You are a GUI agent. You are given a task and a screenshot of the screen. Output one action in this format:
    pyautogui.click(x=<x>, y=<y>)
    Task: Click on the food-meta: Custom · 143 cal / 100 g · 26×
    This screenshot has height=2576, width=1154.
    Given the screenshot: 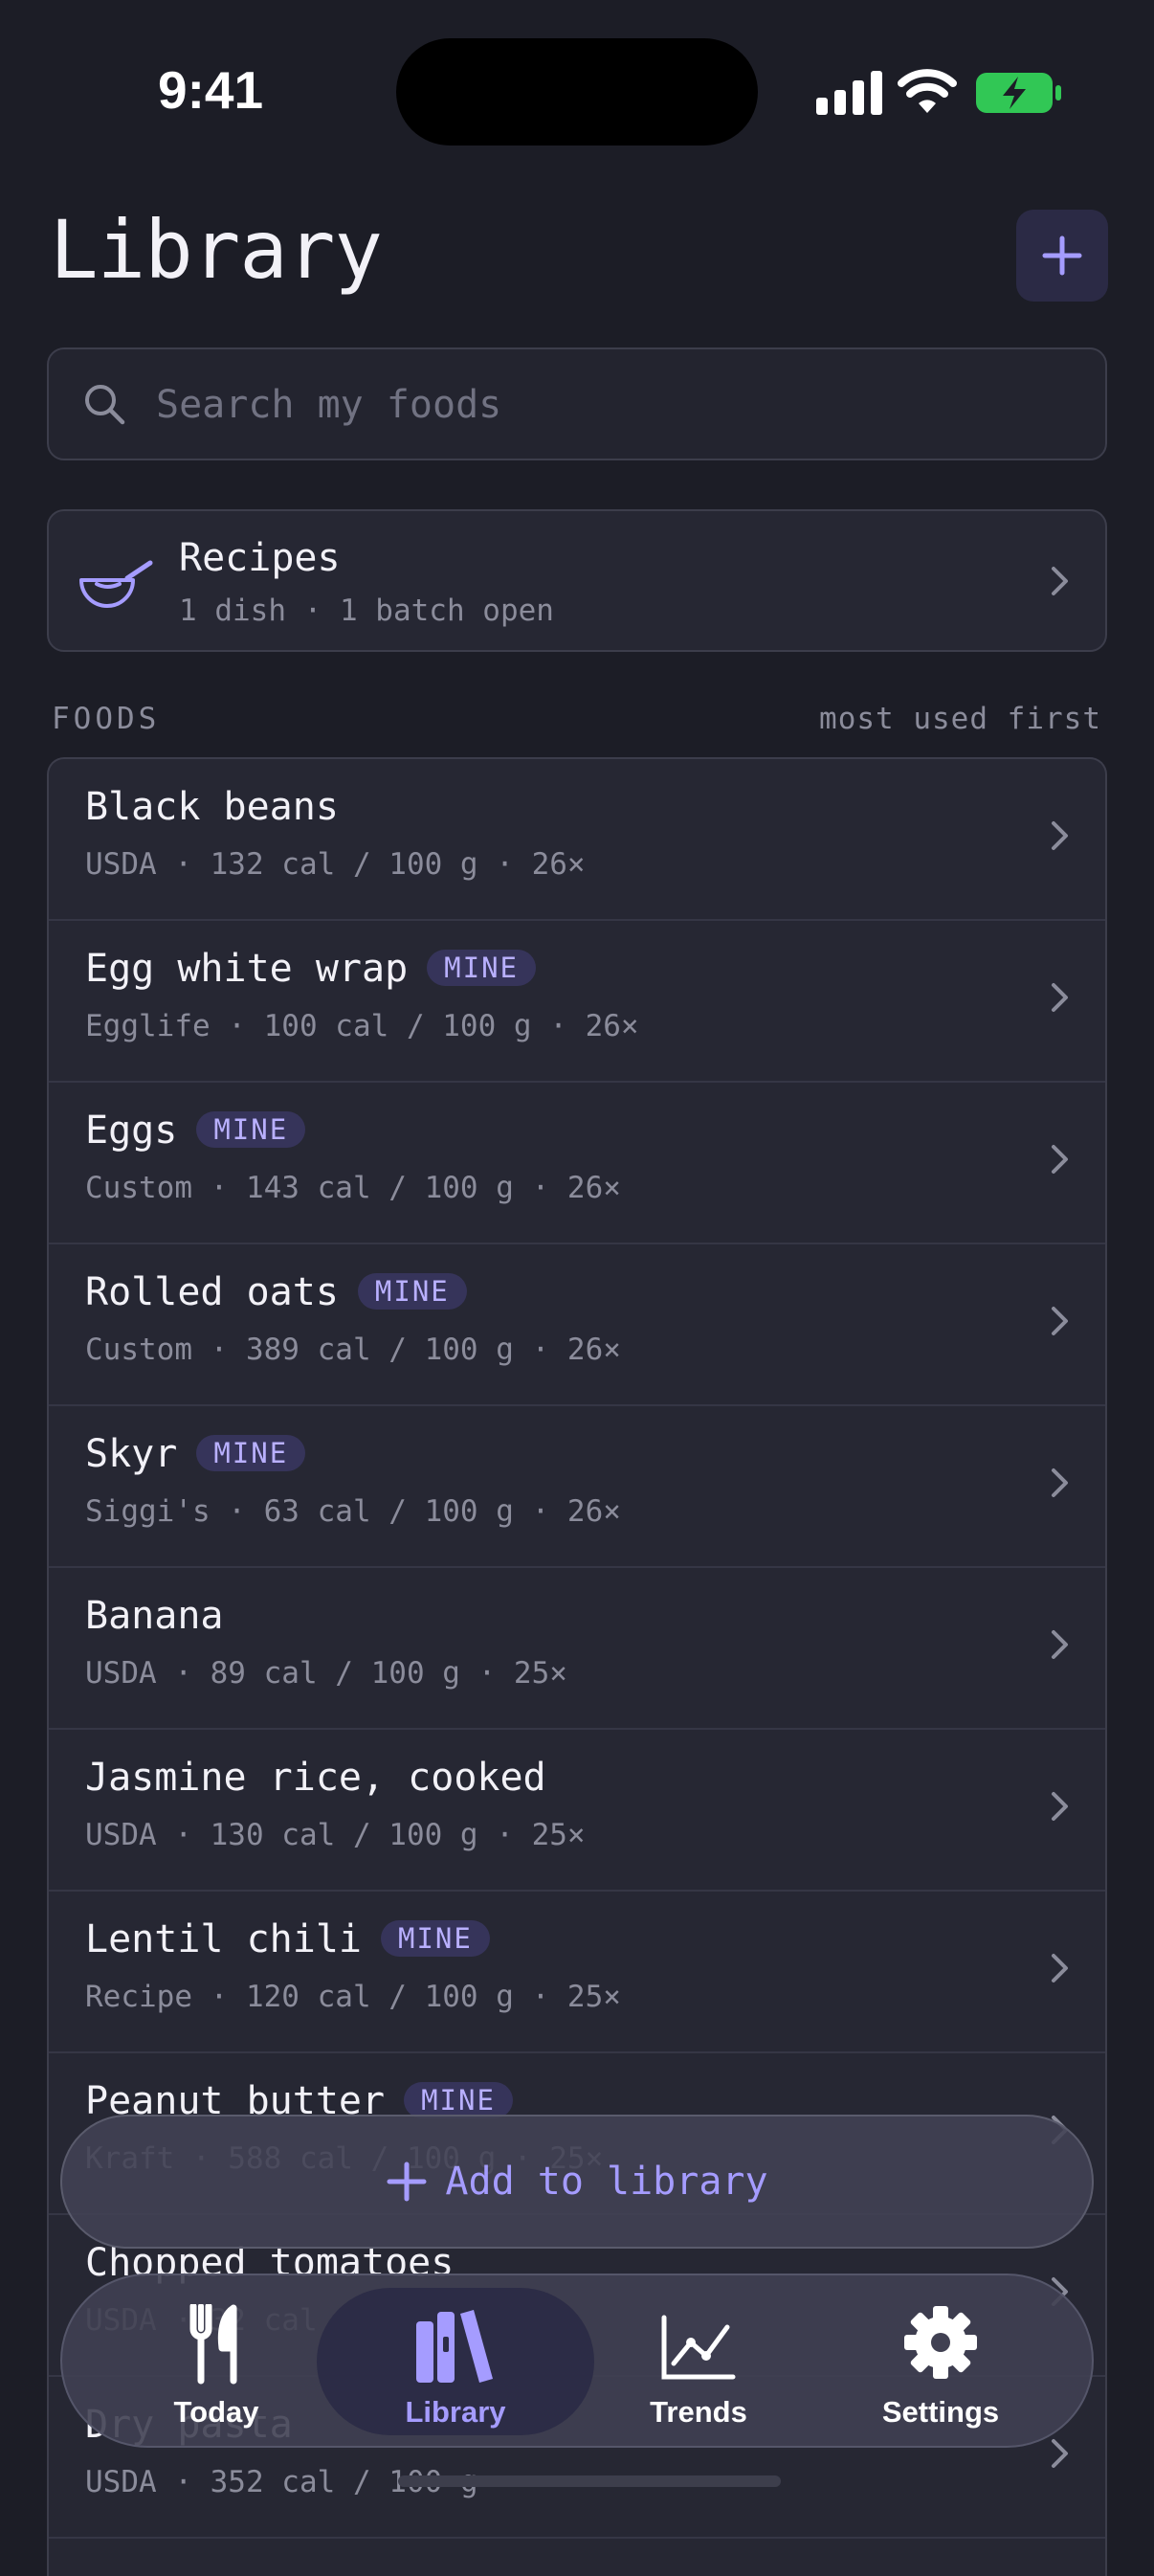 What is the action you would take?
    pyautogui.click(x=353, y=1188)
    